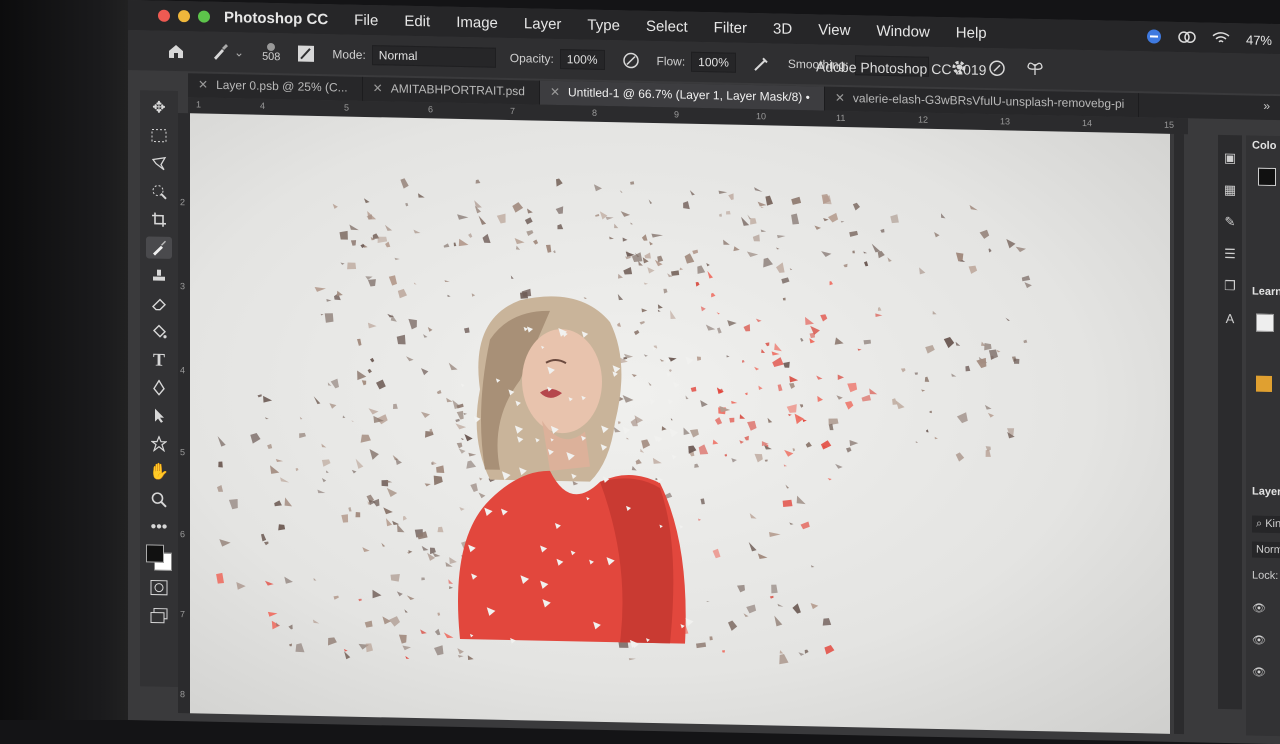 The width and height of the screenshot is (1280, 744). Describe the element at coordinates (433, 56) in the screenshot. I see `mode-select: Normal` at that location.